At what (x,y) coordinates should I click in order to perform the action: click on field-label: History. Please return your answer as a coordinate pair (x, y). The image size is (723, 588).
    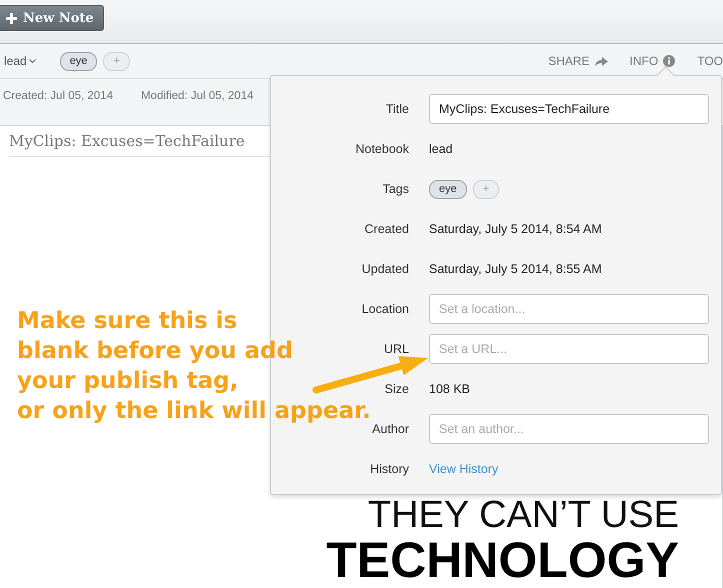
    Looking at the image, I should click on (389, 469).